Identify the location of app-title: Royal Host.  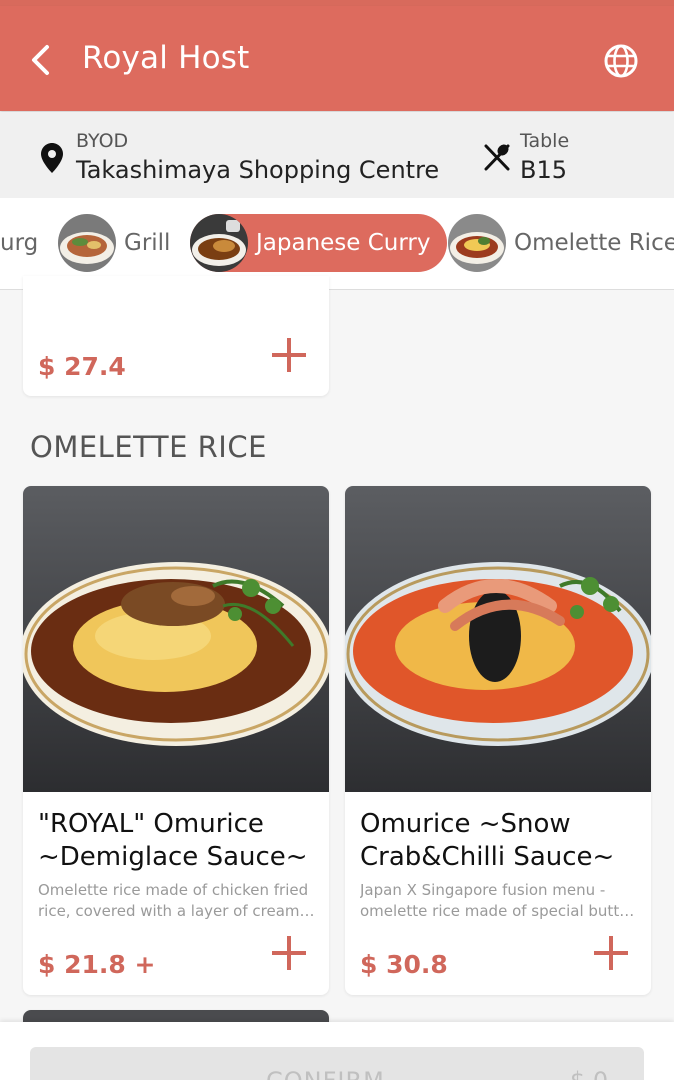
(166, 58).